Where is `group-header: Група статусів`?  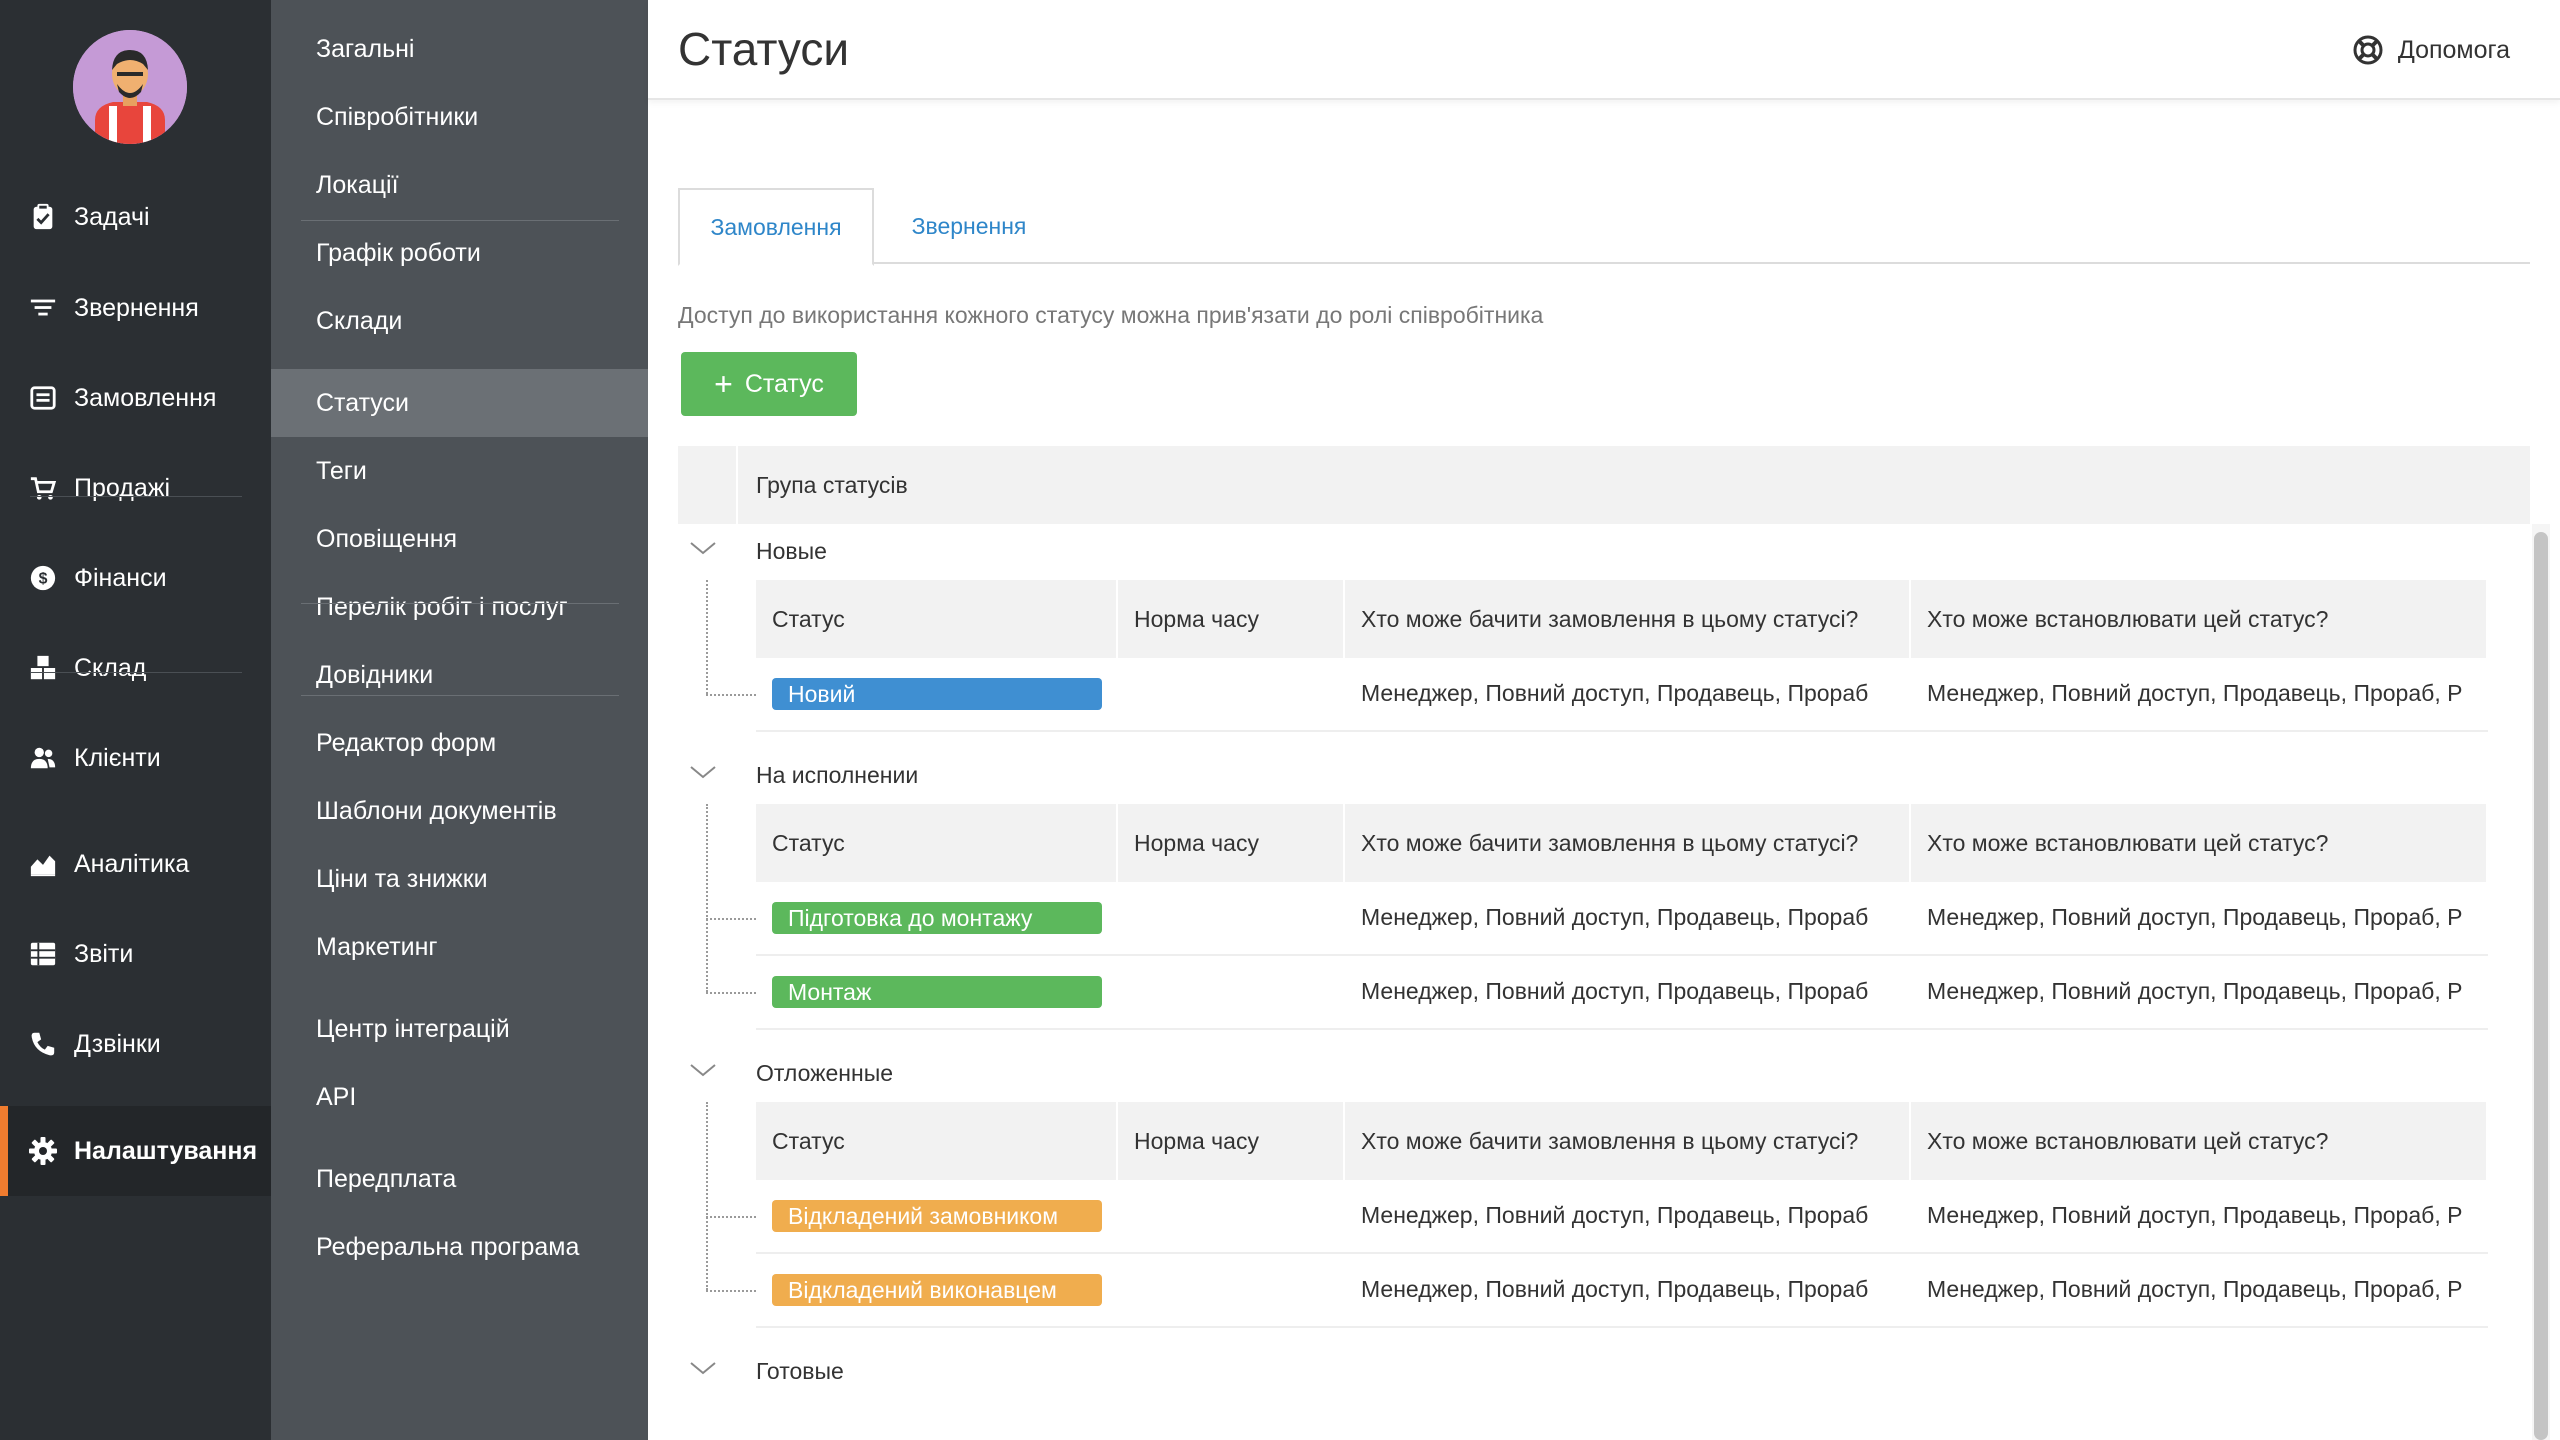
group-header: Група статусів is located at coordinates (832, 484).